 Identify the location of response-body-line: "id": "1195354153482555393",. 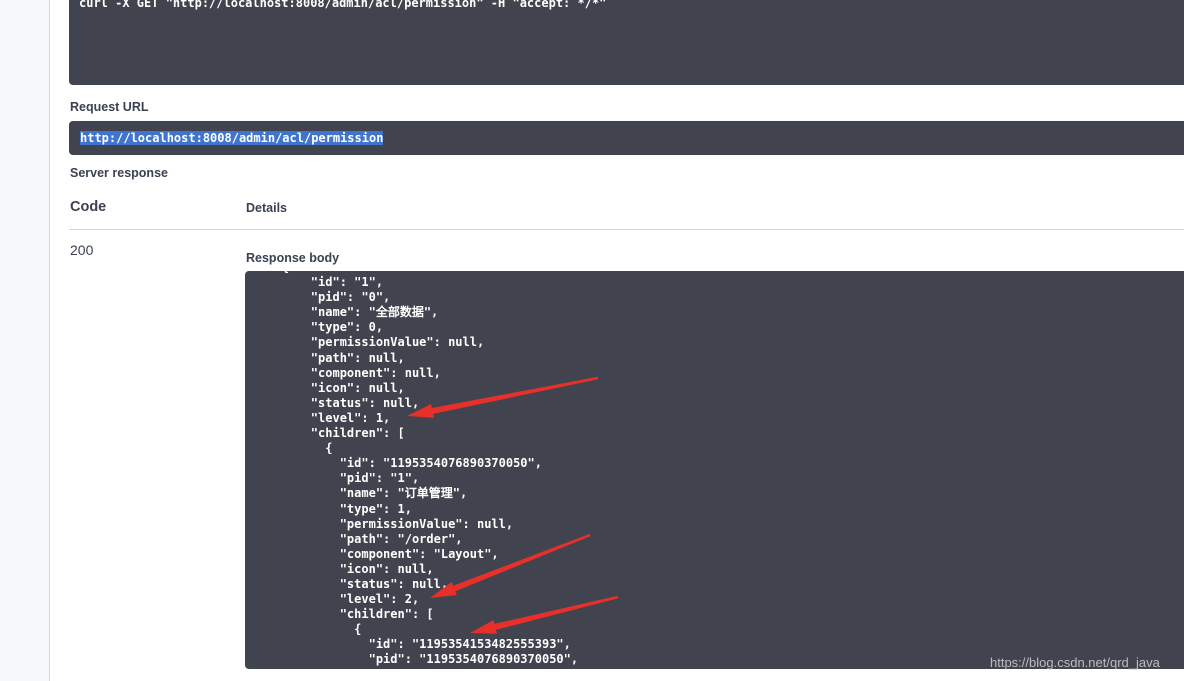
(469, 644).